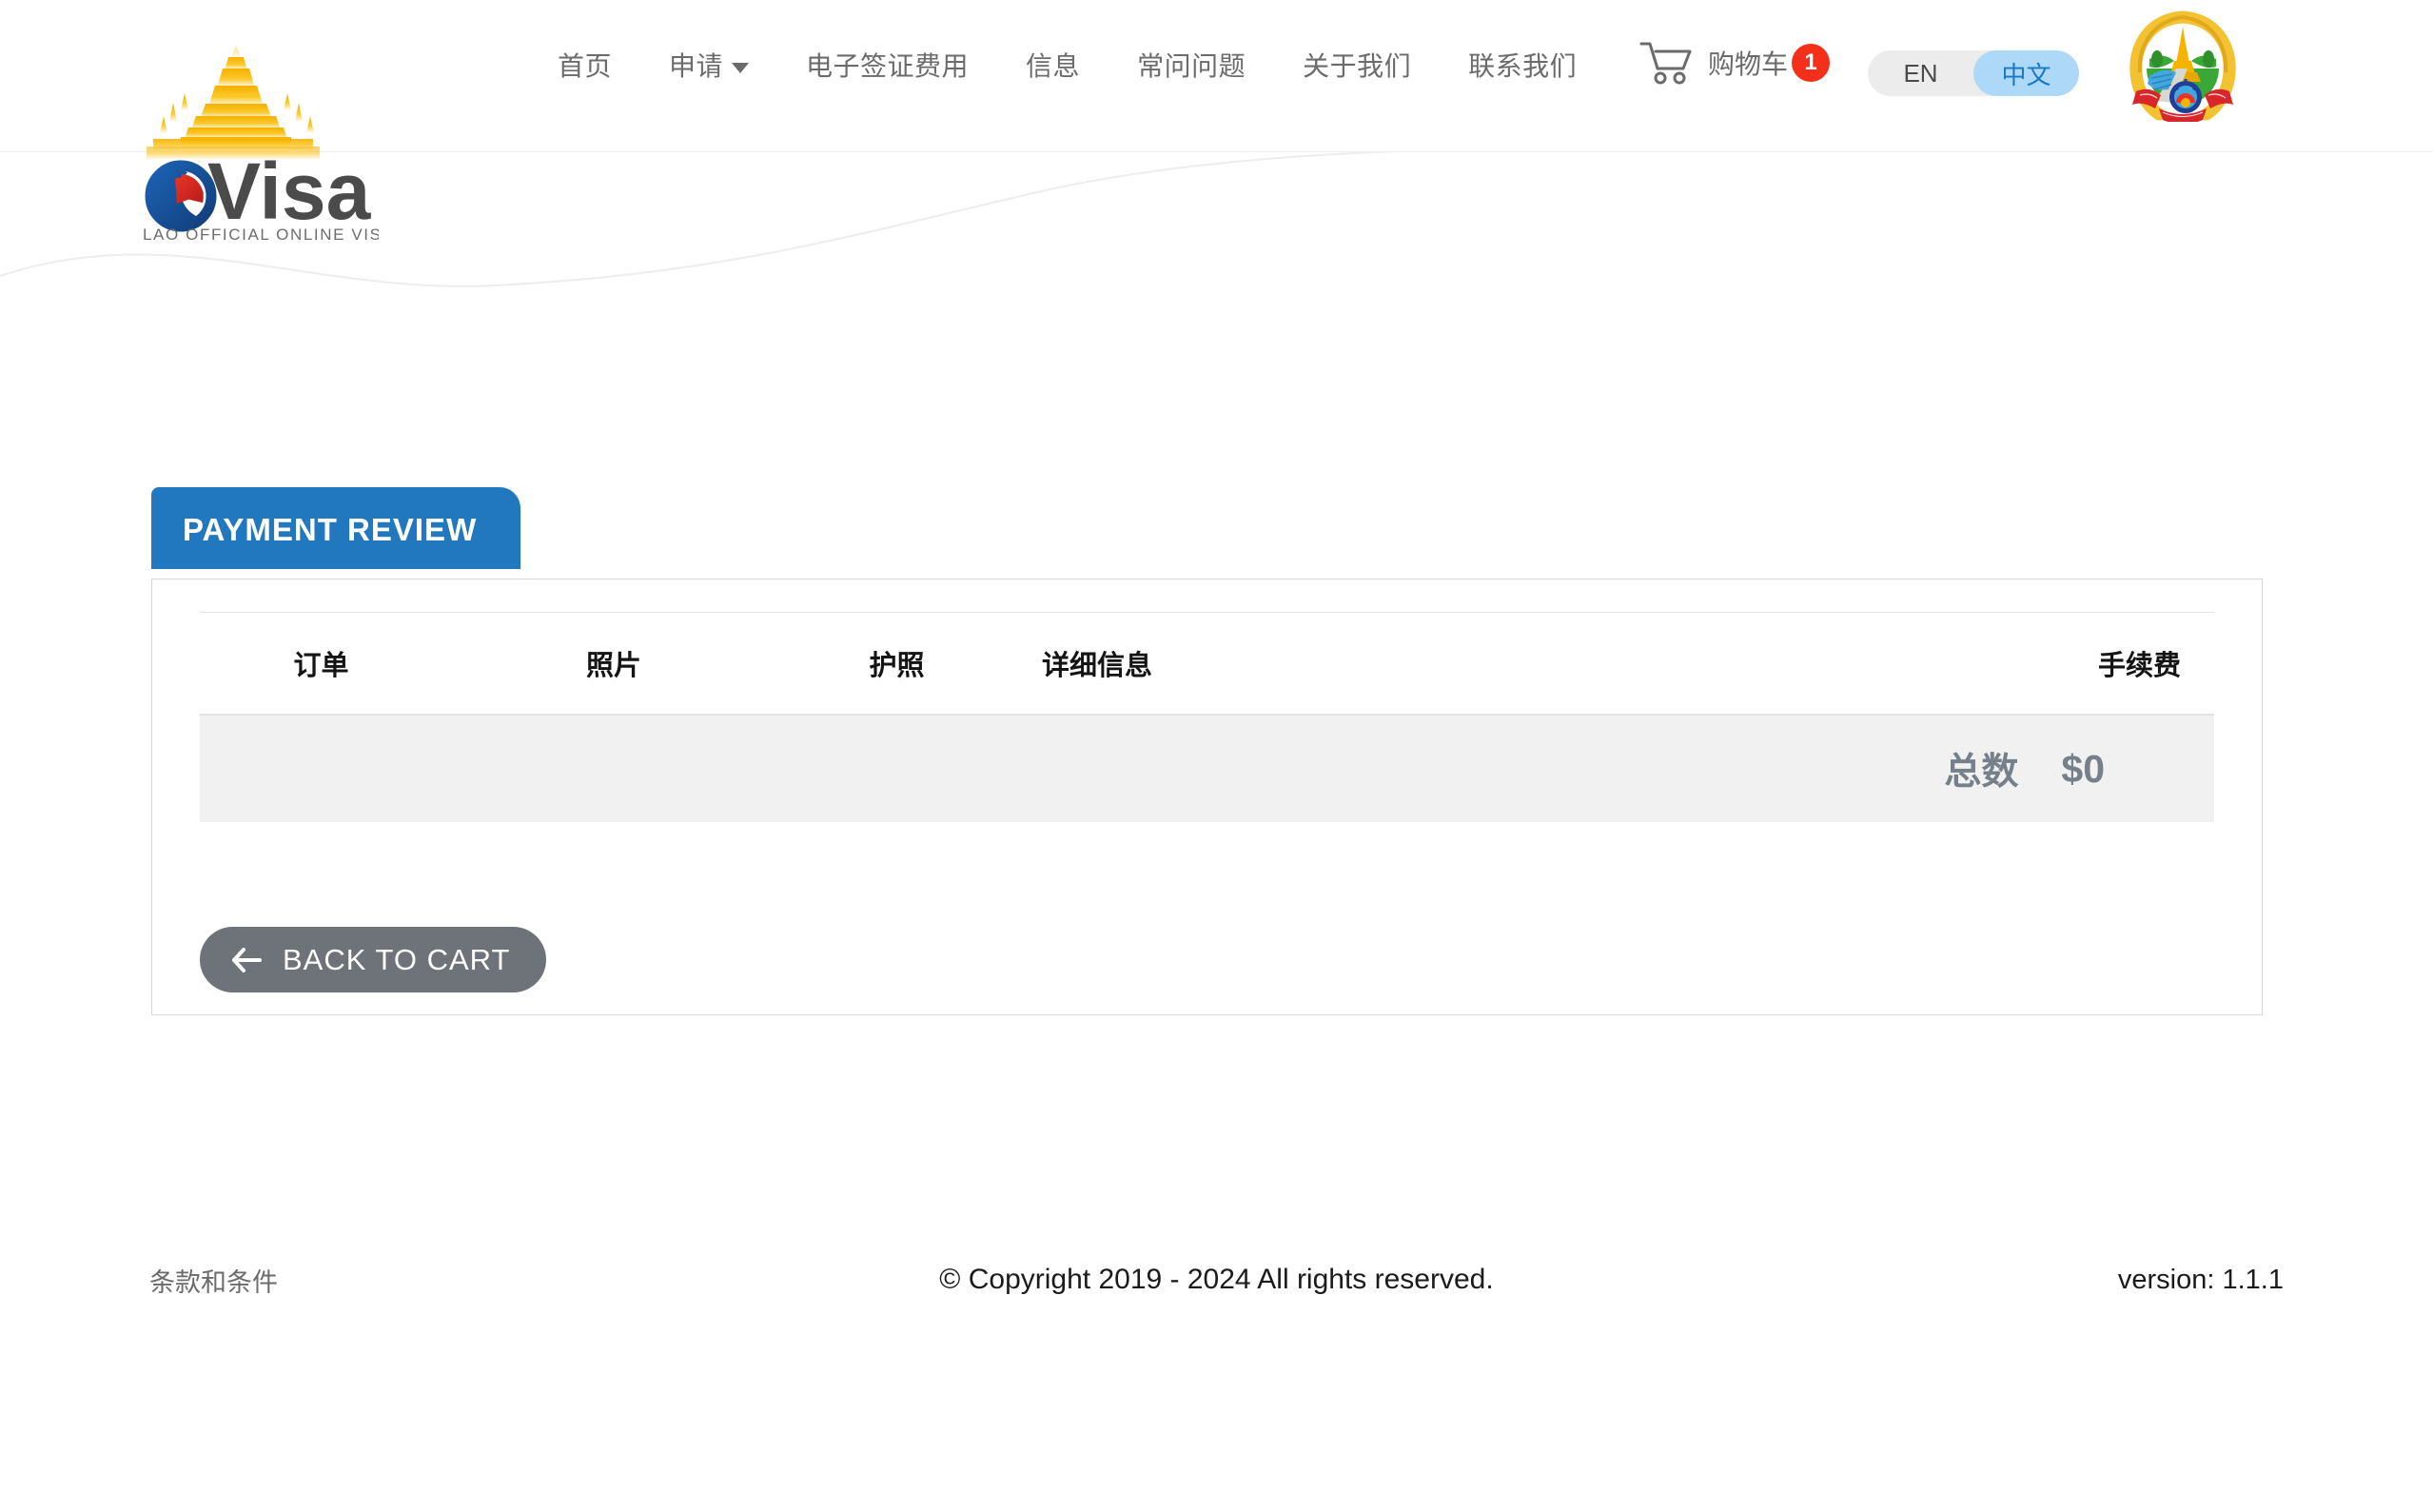 The image size is (2433, 1512). I want to click on nav-item-label: 申请, so click(697, 66).